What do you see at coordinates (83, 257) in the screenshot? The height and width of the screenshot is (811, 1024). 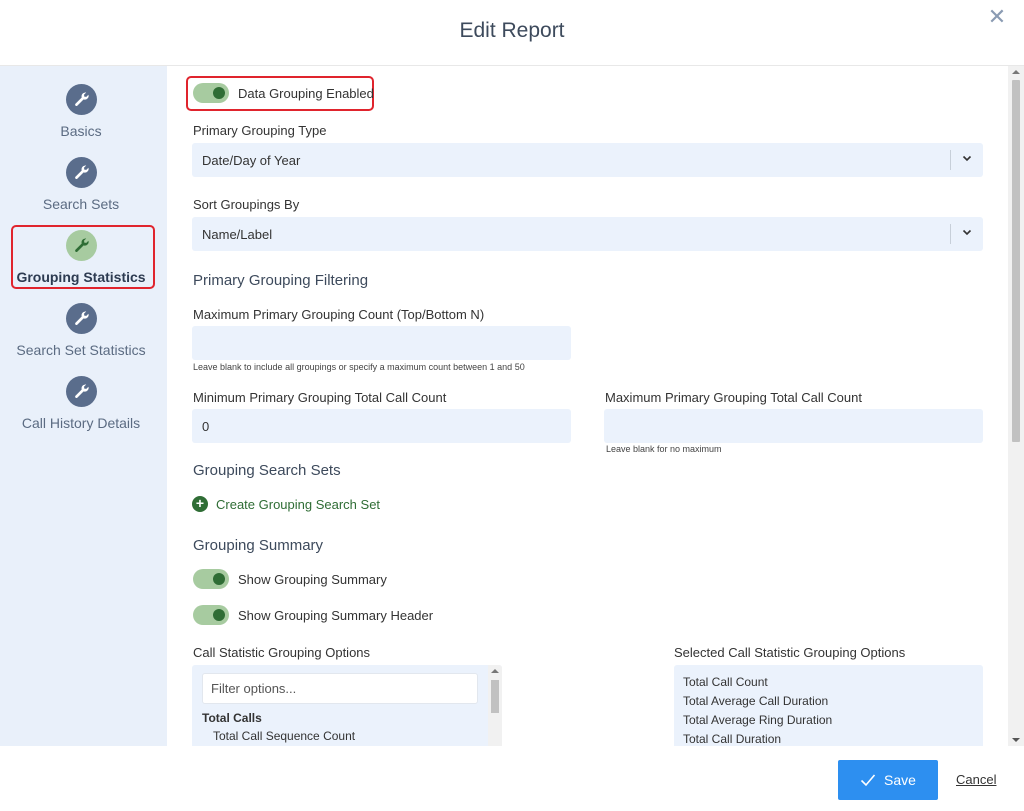 I see `active-item-highlight` at bounding box center [83, 257].